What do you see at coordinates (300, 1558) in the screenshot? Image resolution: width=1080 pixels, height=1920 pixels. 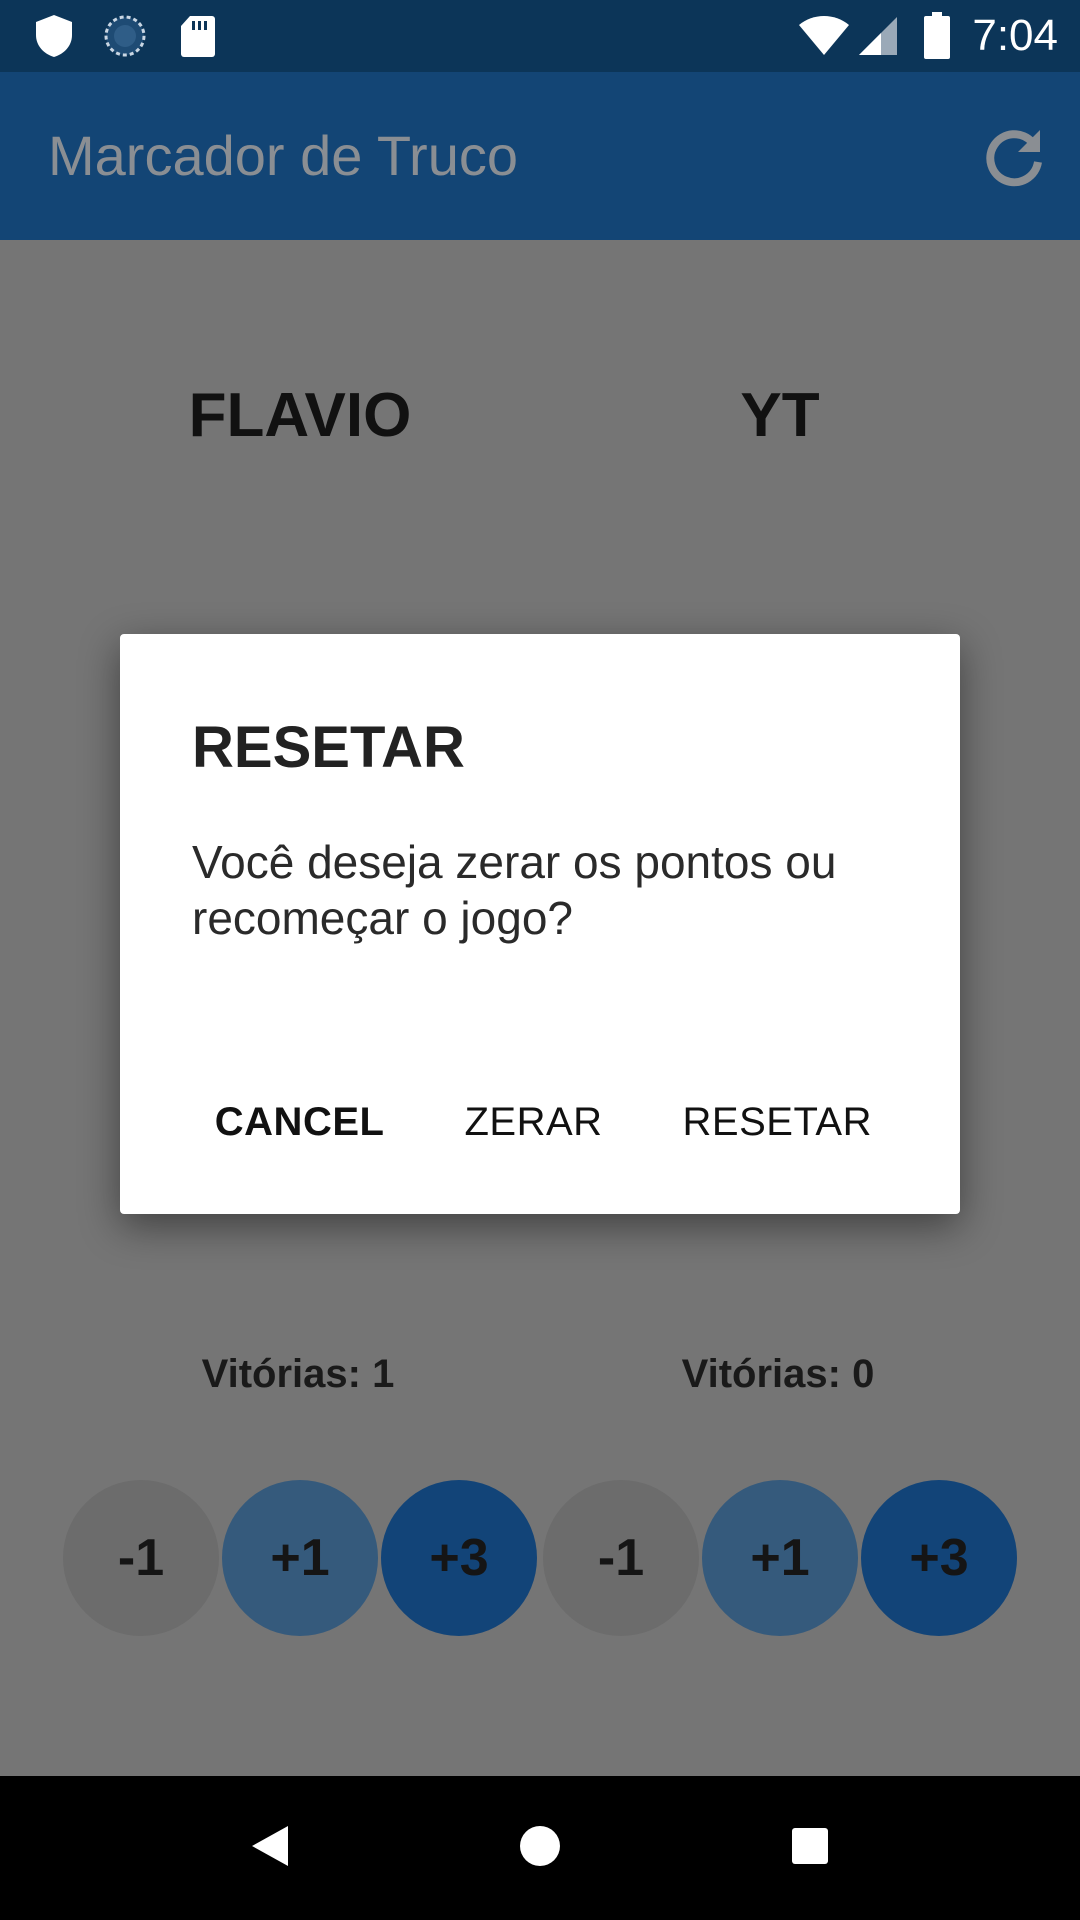 I see `plus-one-button-left: +1` at bounding box center [300, 1558].